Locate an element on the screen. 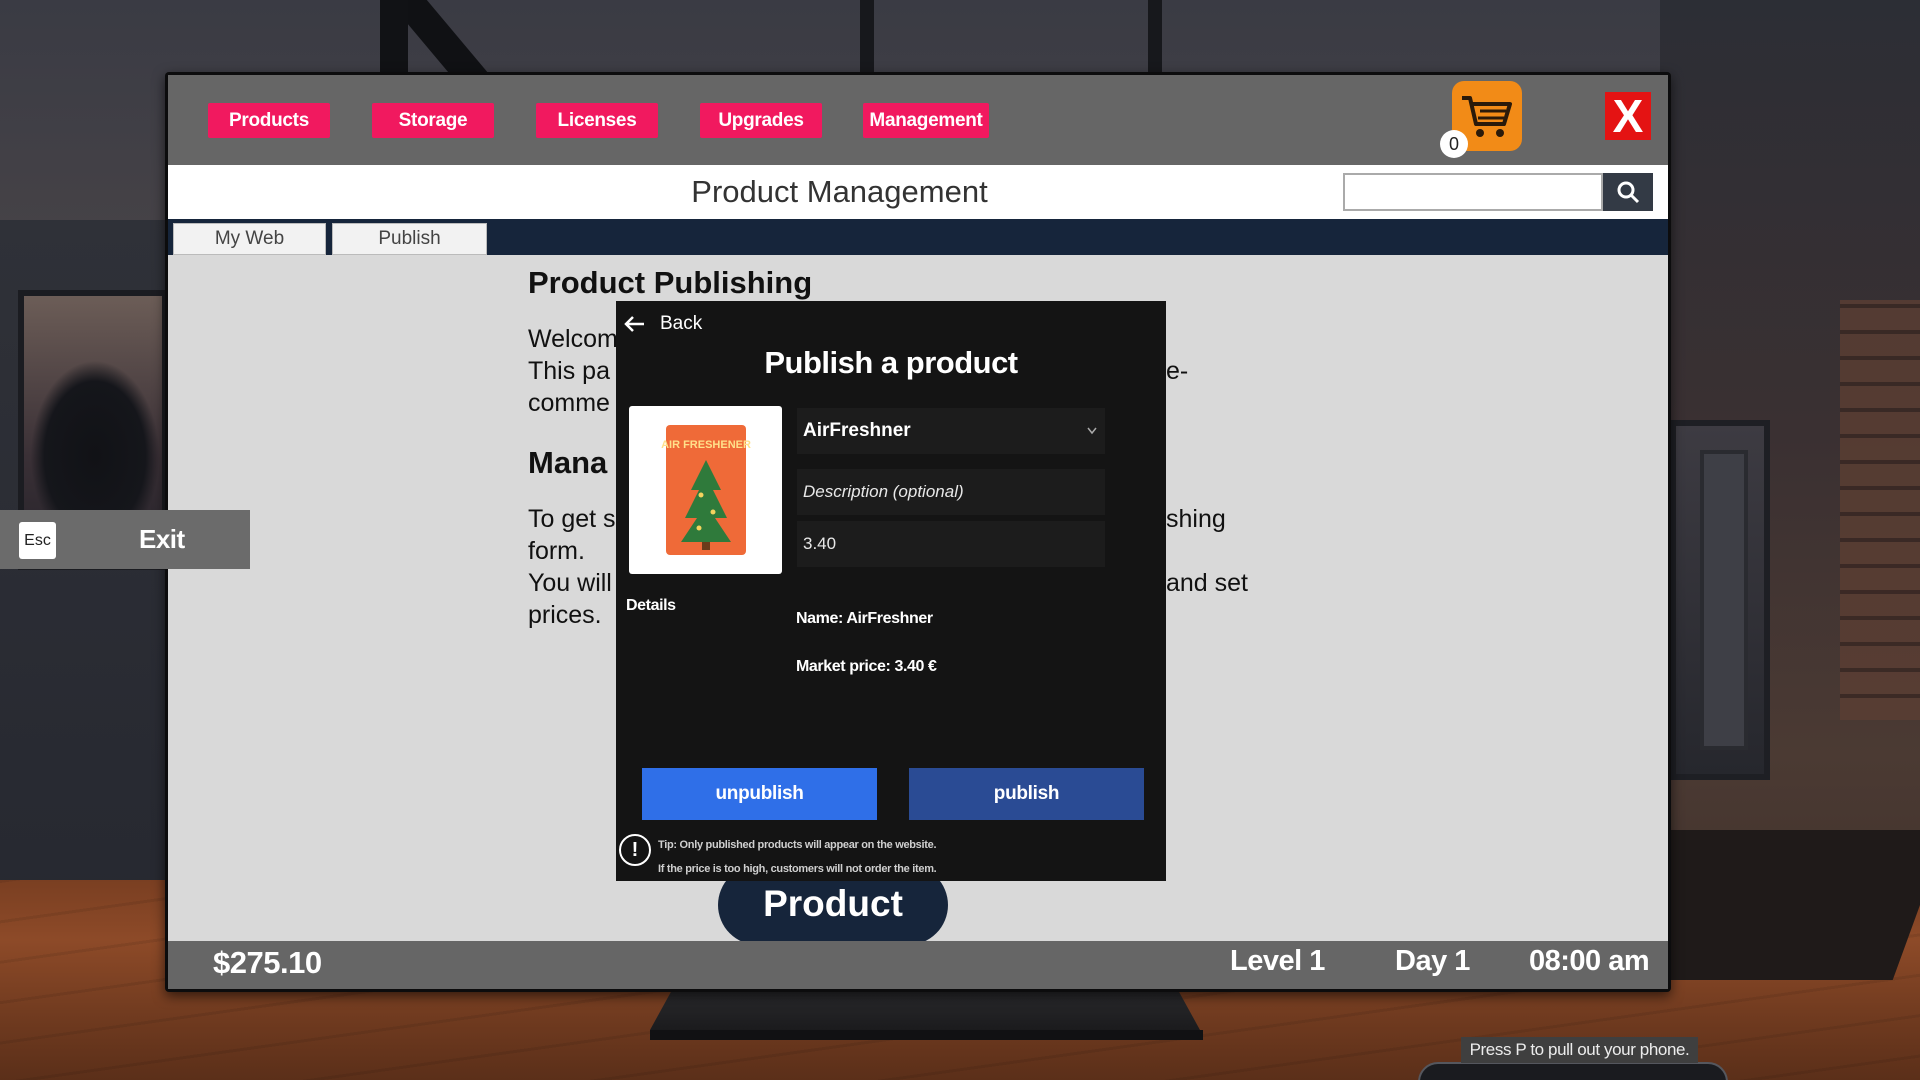 The height and width of the screenshot is (1080, 1920). market-price-info: Market price: 3.40 € is located at coordinates (866, 666).